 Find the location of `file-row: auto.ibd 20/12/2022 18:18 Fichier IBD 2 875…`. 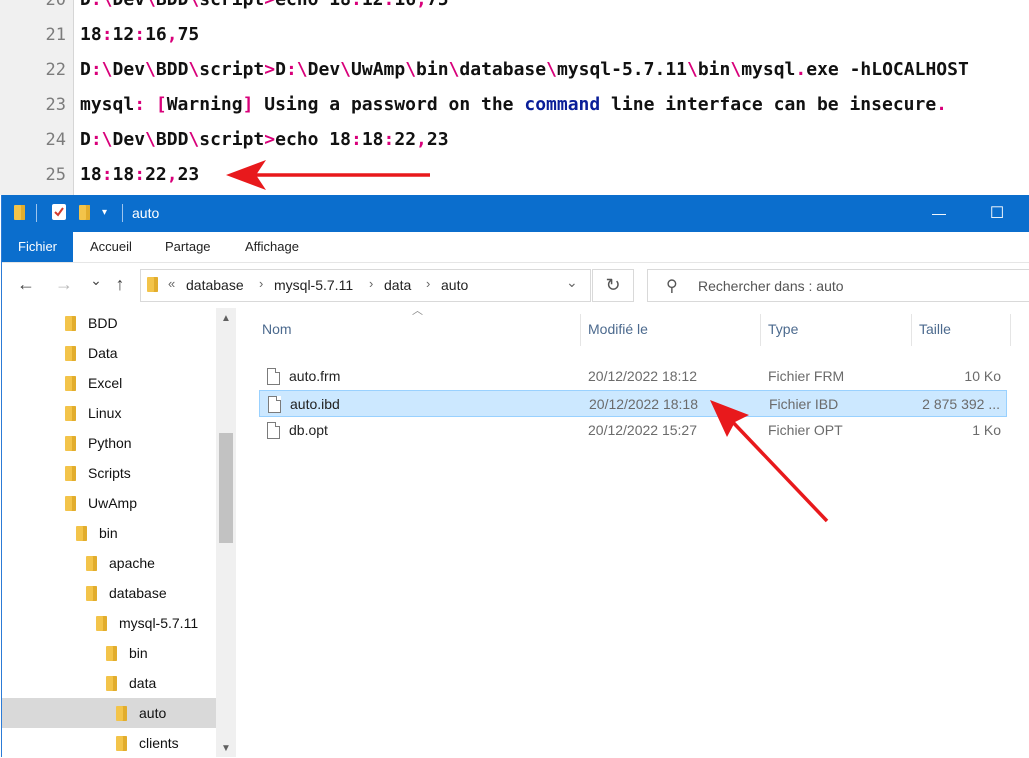

file-row: auto.ibd 20/12/2022 18:18 Fichier IBD 2 875… is located at coordinates (633, 403).